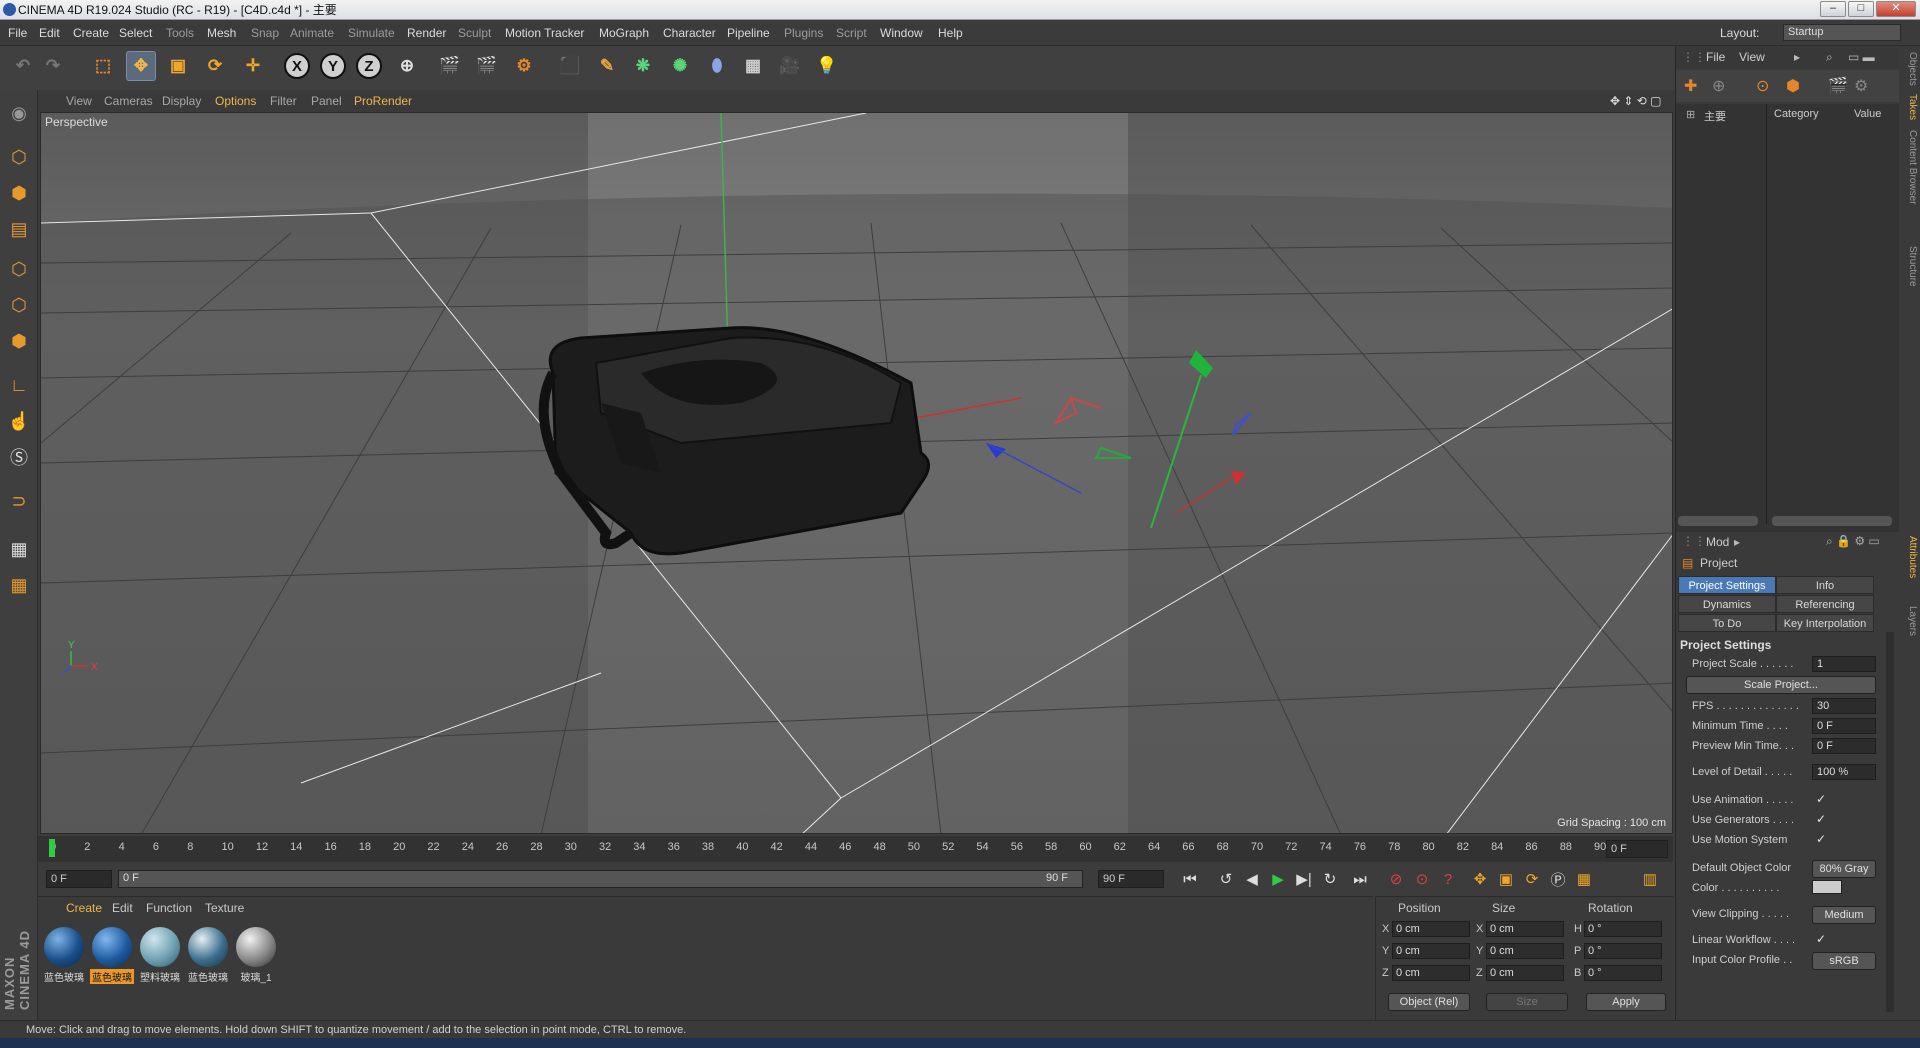  I want to click on search-icon: ⌕, so click(1829, 57).